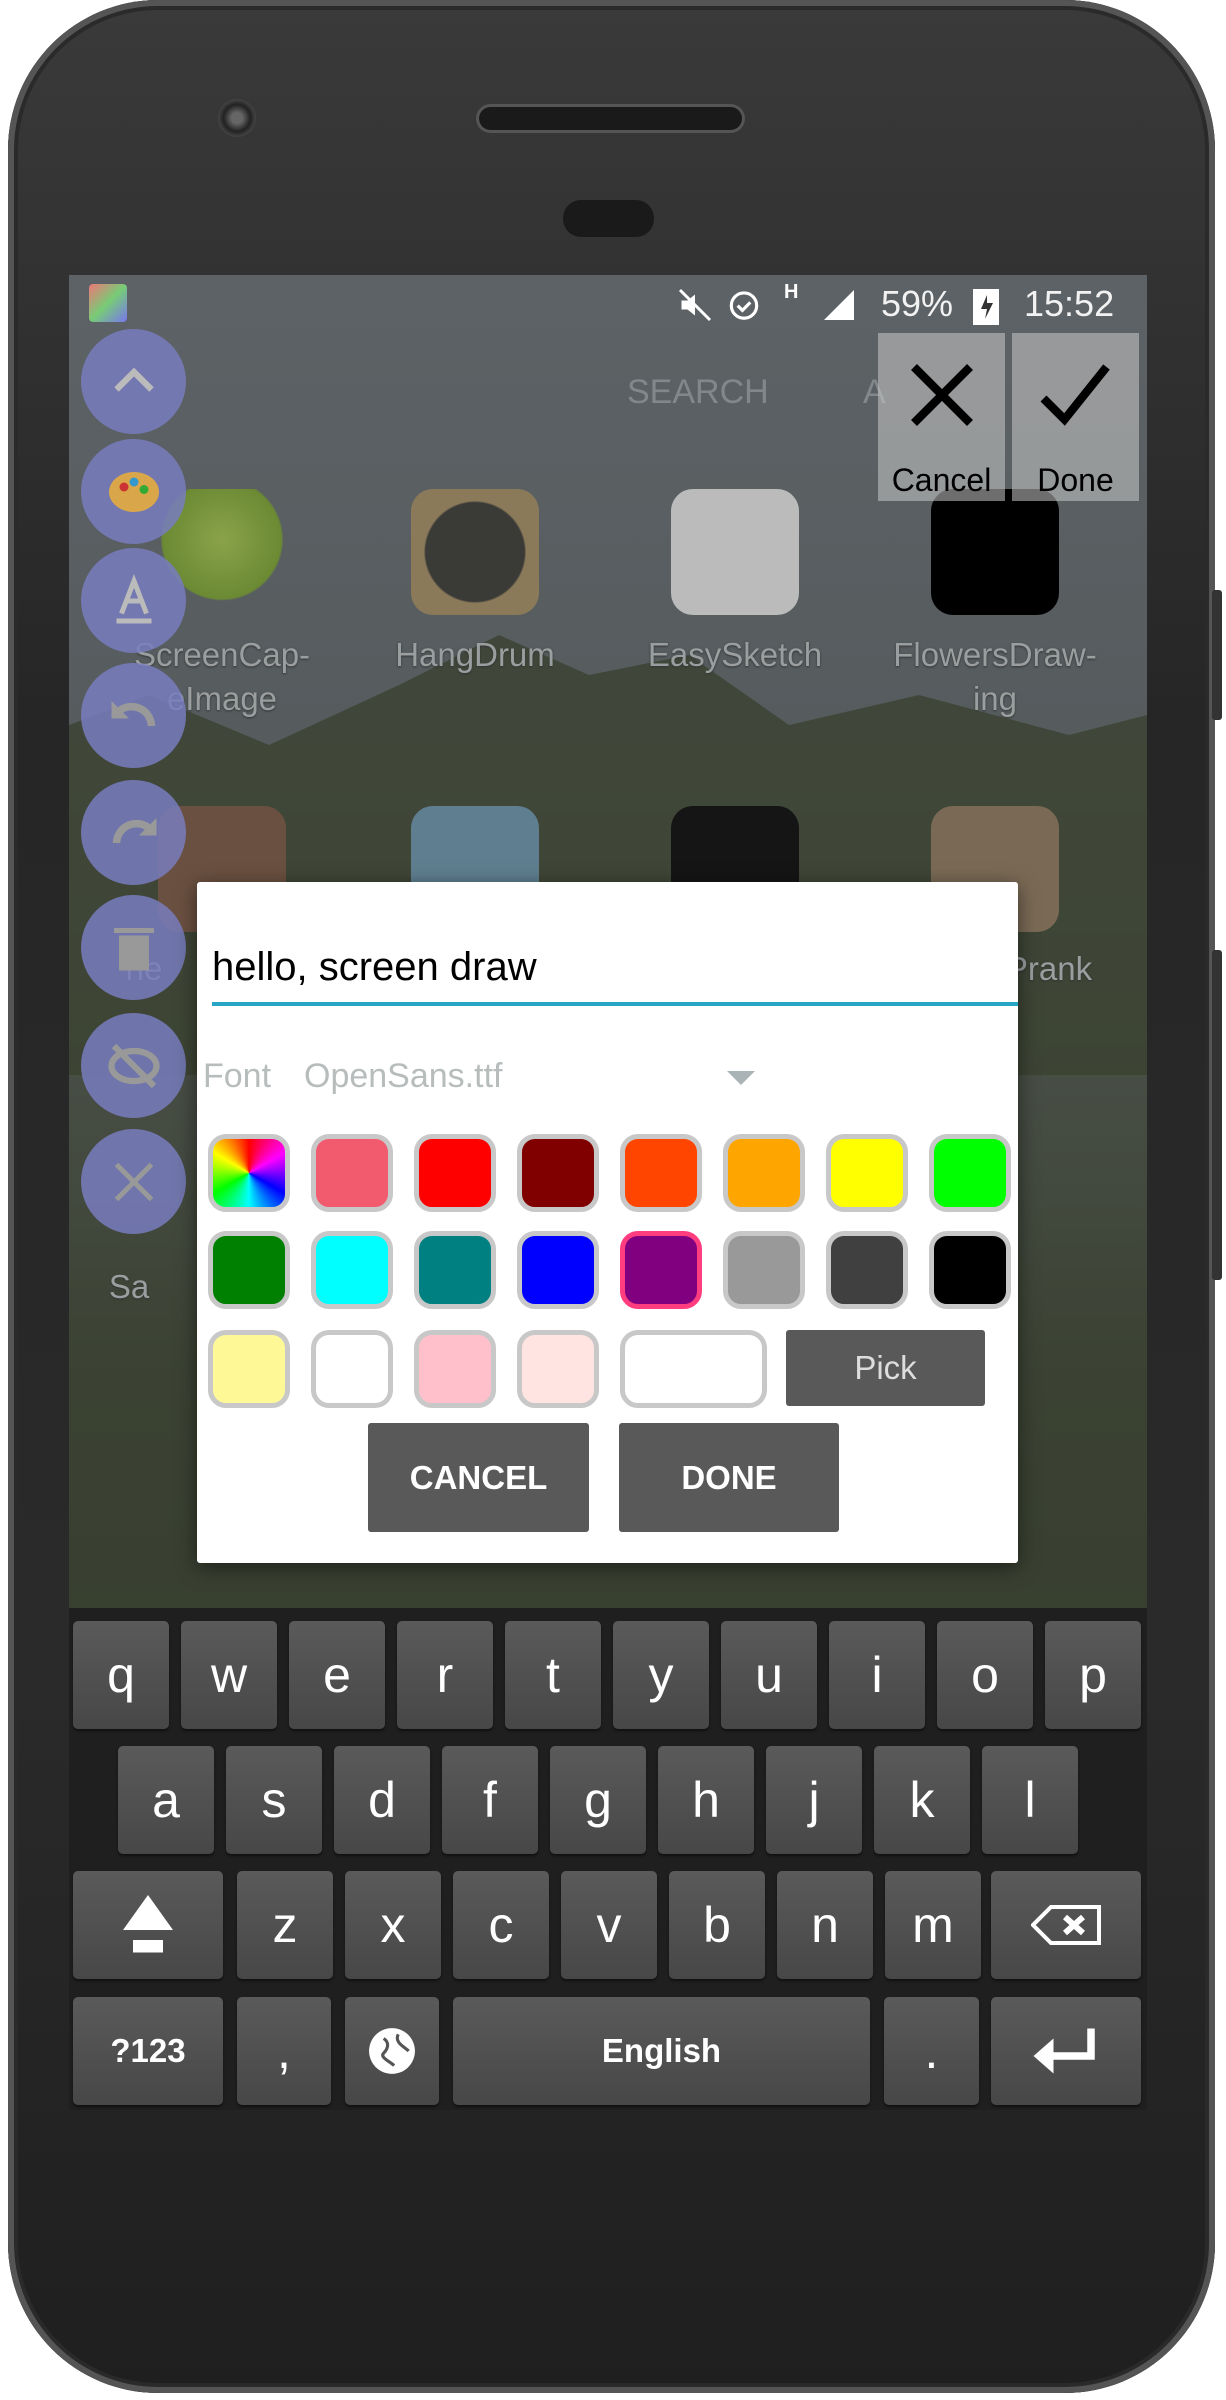  I want to click on key-h: h, so click(706, 1800).